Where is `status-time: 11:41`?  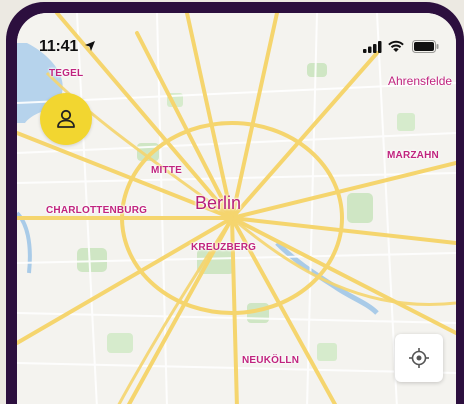
status-time: 11:41 is located at coordinates (59, 46).